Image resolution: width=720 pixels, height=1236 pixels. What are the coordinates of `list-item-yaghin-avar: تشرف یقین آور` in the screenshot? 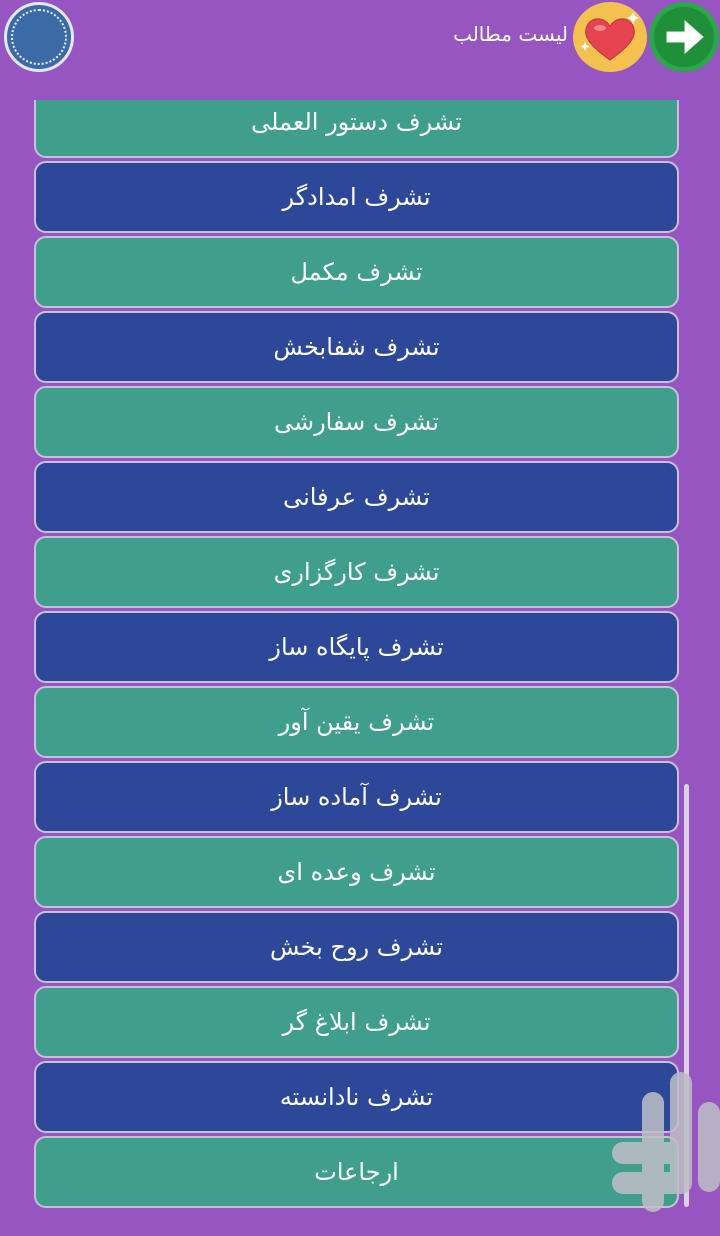 It's located at (356, 722).